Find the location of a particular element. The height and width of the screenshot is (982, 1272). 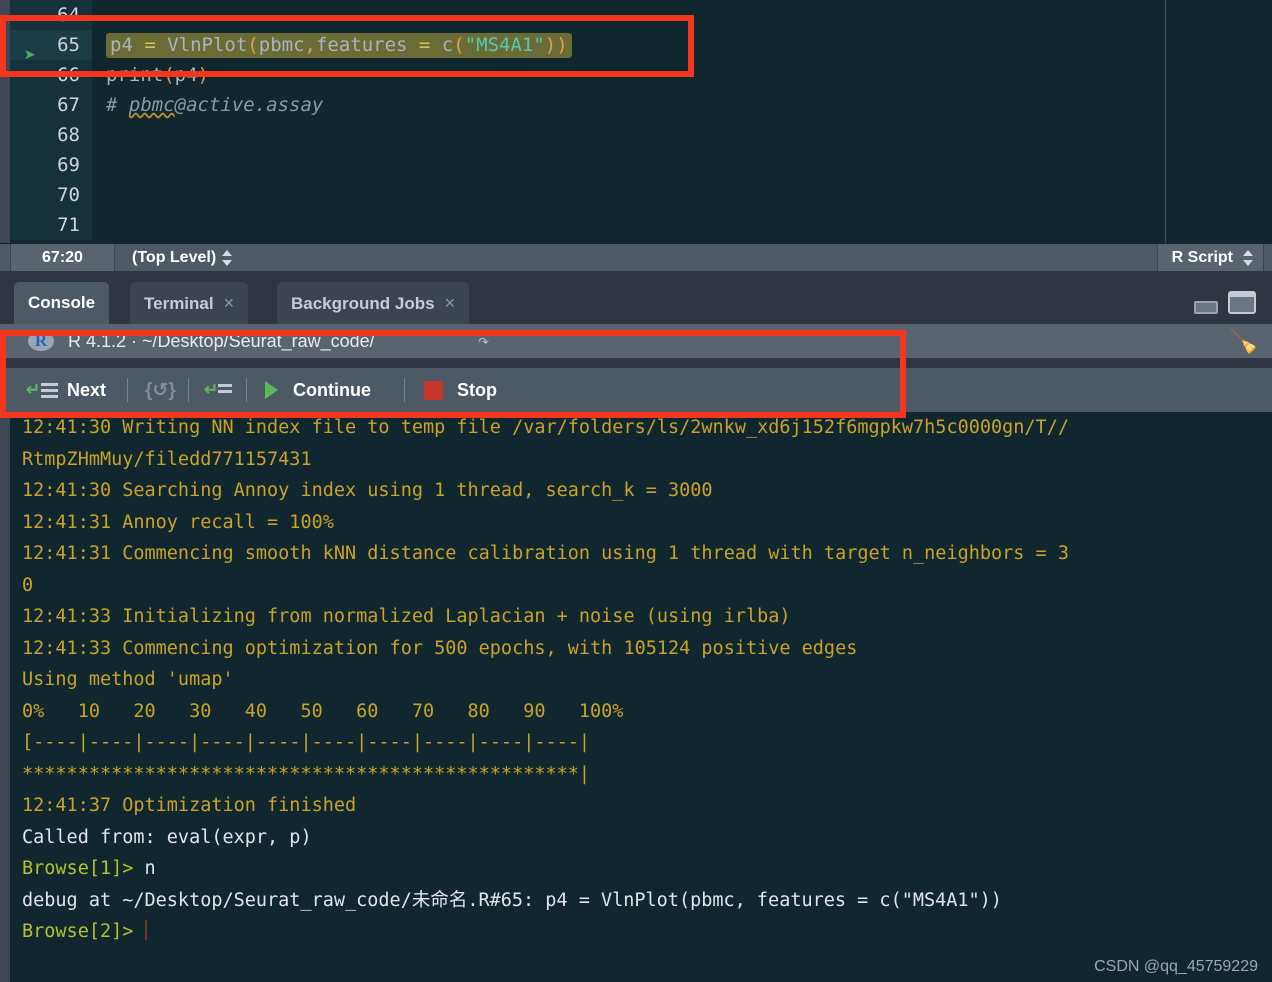

code-comment: # pbmc@active.assay is located at coordinates (215, 105).